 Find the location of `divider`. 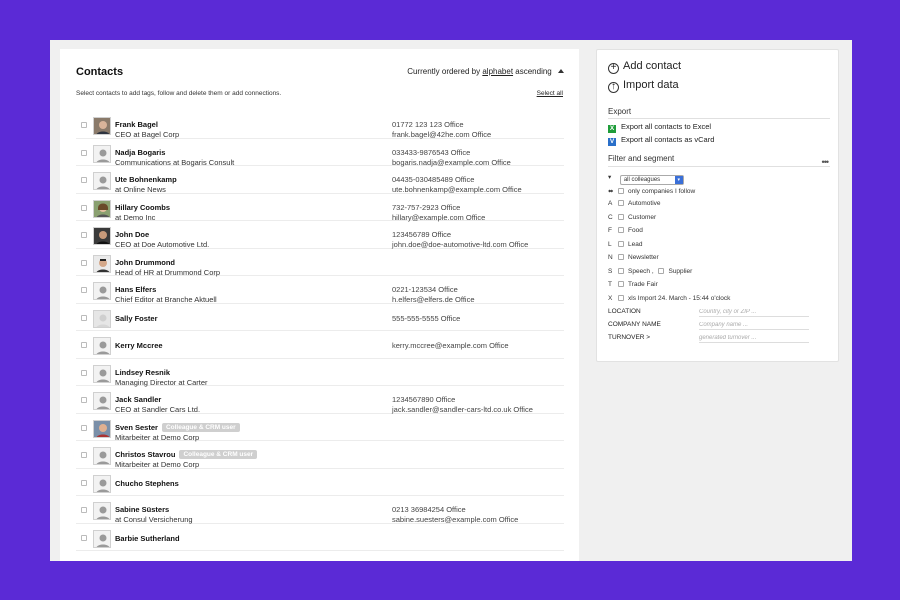

divider is located at coordinates (719, 118).